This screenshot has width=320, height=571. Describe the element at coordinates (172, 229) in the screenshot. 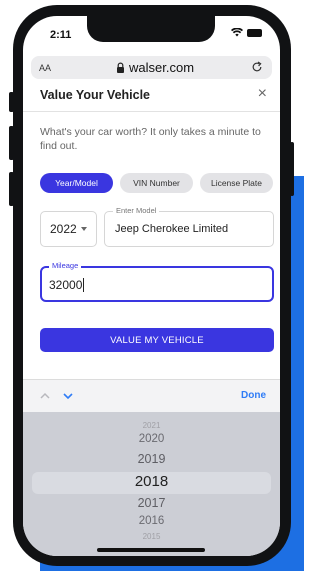

I see `model-field-value: Jeep Cherokee Limited` at that location.